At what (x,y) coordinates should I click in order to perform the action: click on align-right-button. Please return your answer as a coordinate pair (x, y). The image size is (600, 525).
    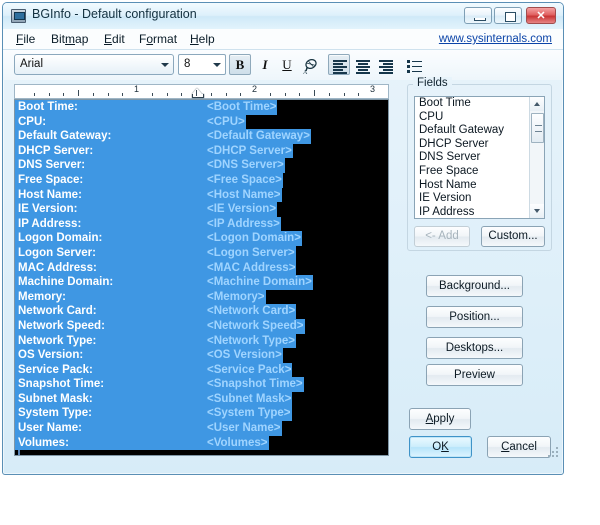
    Looking at the image, I should click on (385, 64).